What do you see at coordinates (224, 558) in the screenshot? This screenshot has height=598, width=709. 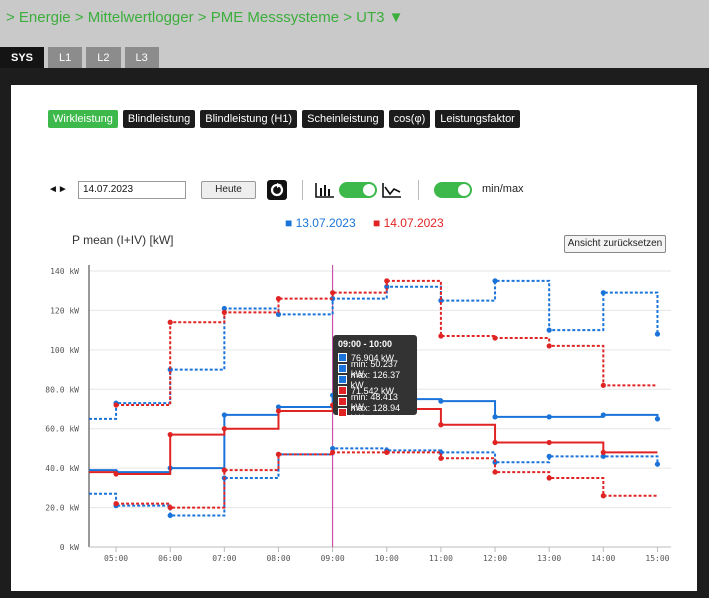 I see `x-tick-label: 07:00` at bounding box center [224, 558].